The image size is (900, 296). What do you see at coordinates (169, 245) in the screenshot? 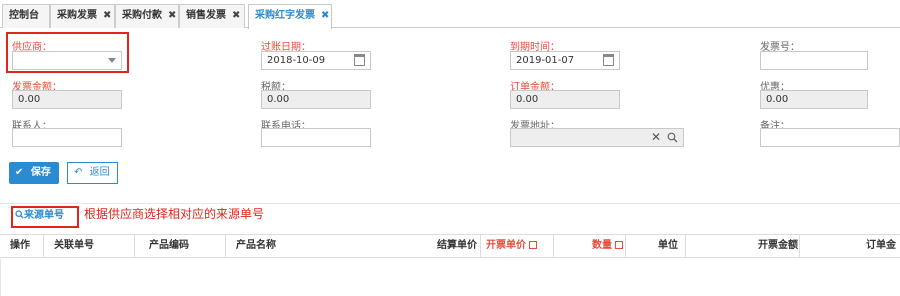
I see `col-product-code: 产品编码` at bounding box center [169, 245].